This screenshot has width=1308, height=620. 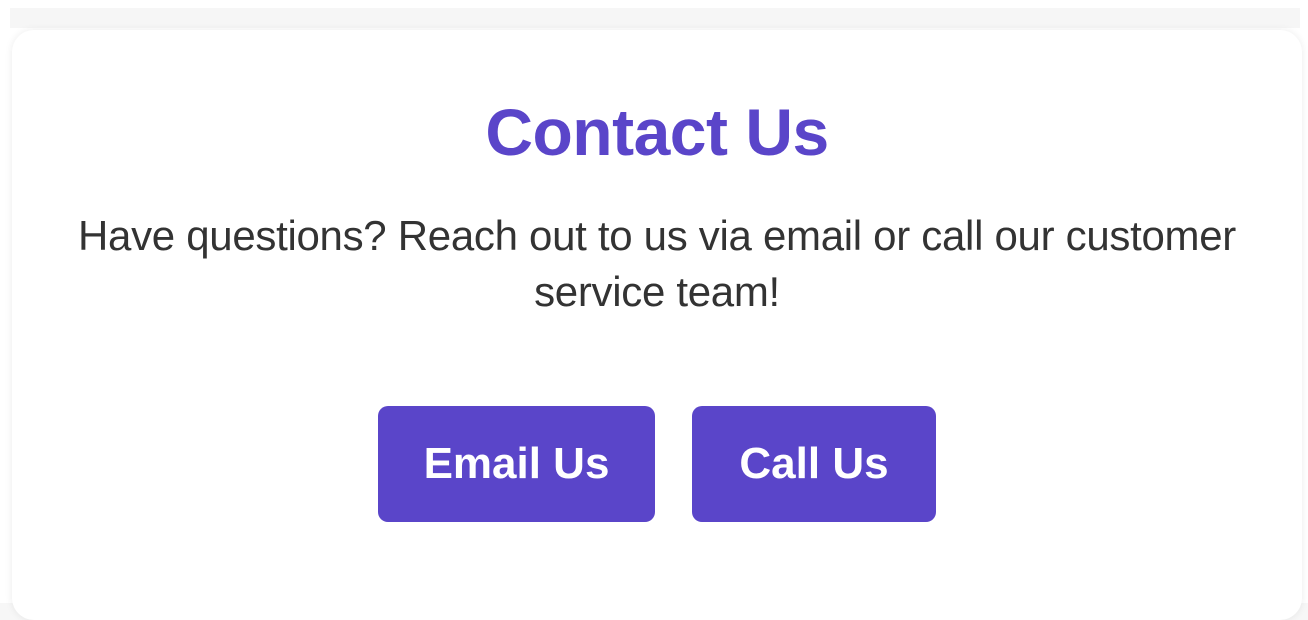 I want to click on email-us-button: Email Us, so click(x=516, y=464).